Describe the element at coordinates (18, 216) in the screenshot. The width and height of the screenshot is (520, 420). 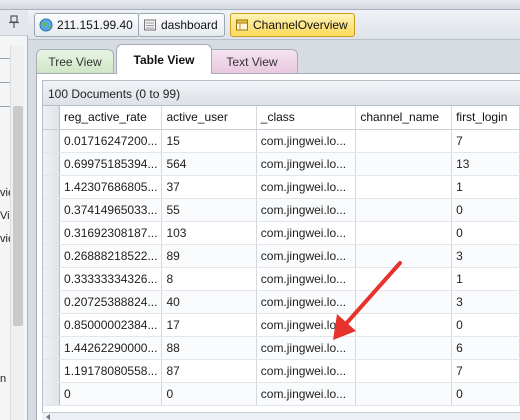
I see `sidebar-scrollbar-thumb` at that location.